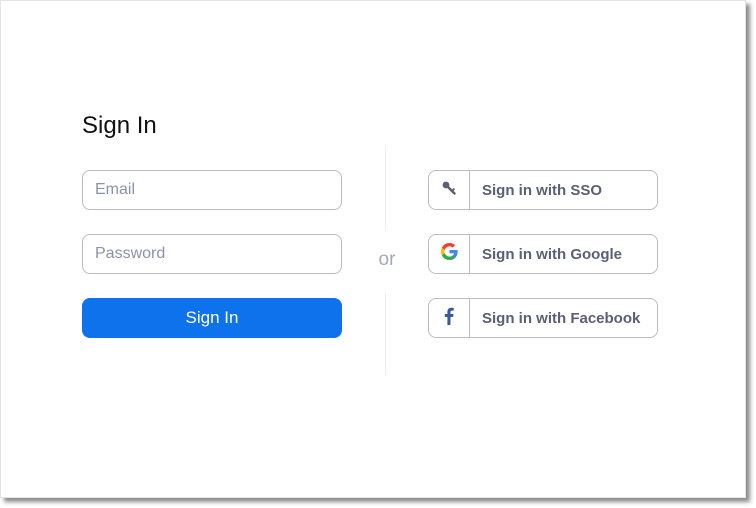 The width and height of the screenshot is (756, 508). I want to click on sign-in-with-google-button: Sign in with Google, so click(543, 254).